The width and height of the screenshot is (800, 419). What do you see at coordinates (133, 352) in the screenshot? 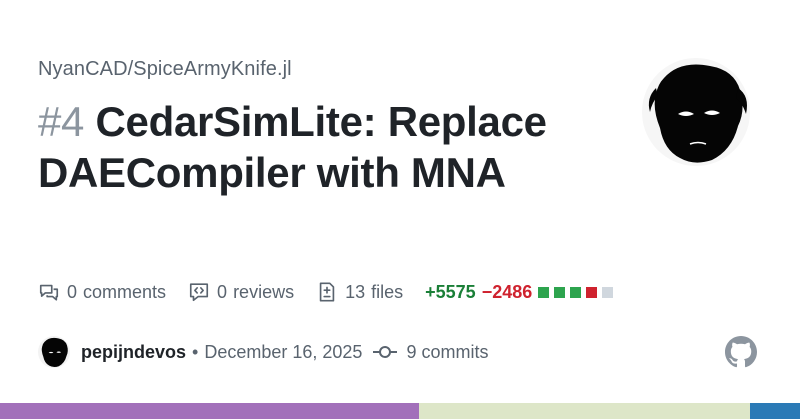
I see `author-name: pepijndevos` at bounding box center [133, 352].